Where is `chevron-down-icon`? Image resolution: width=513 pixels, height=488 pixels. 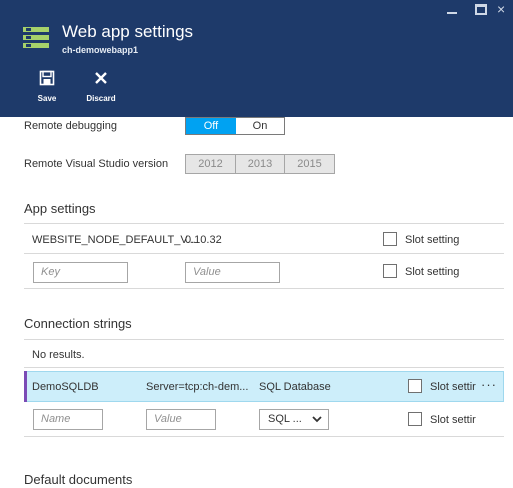
chevron-down-icon is located at coordinates (317, 420).